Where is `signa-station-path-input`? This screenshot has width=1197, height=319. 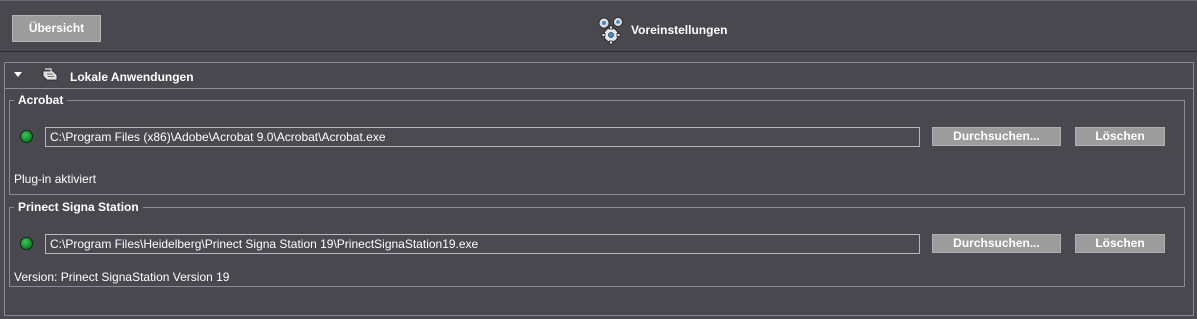
signa-station-path-input is located at coordinates (482, 244).